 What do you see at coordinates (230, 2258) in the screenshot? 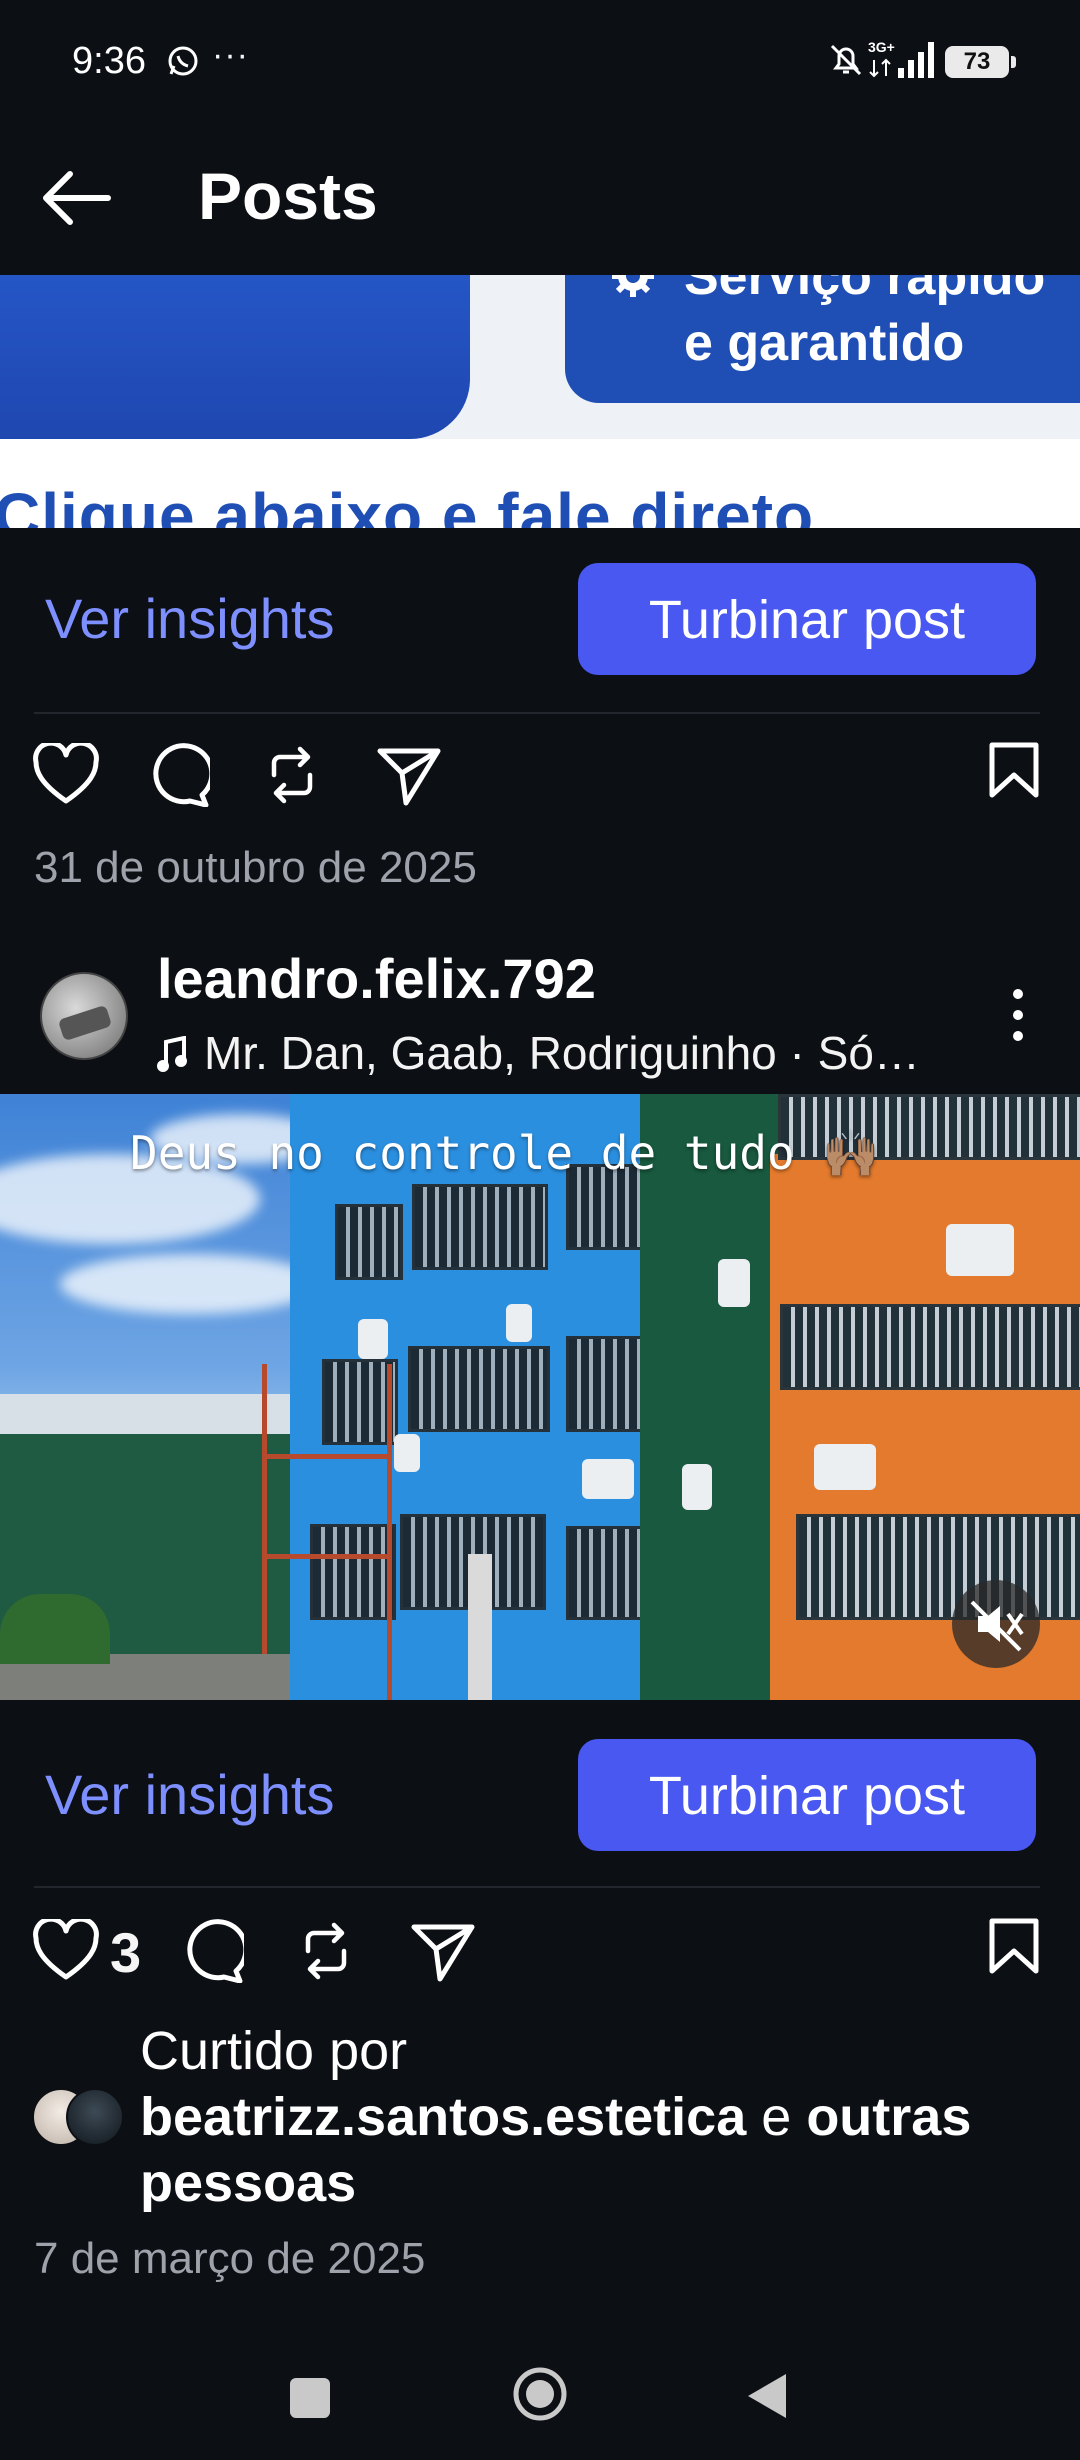
I see `post-date: 7 de março de 2025` at bounding box center [230, 2258].